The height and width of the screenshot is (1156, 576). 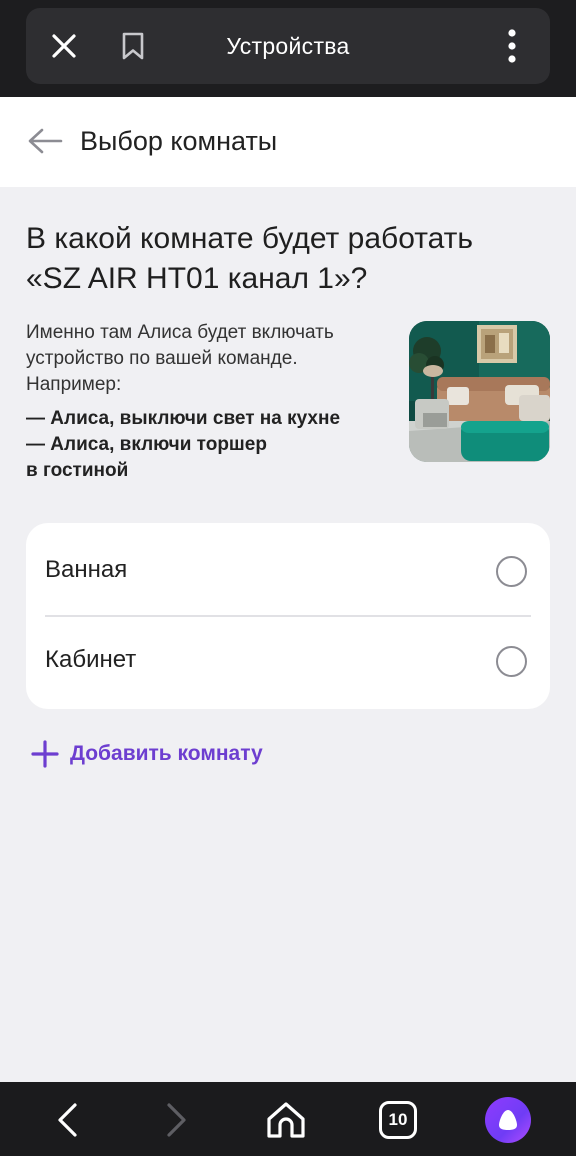 I want to click on alice-button, so click(x=508, y=1120).